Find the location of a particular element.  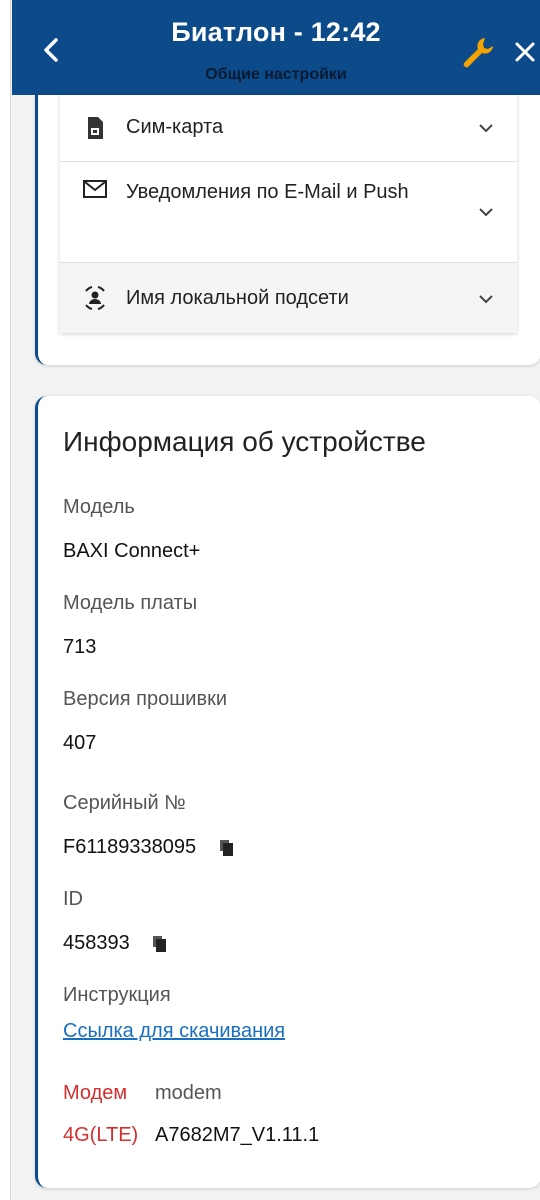

close-button is located at coordinates (523, 52).